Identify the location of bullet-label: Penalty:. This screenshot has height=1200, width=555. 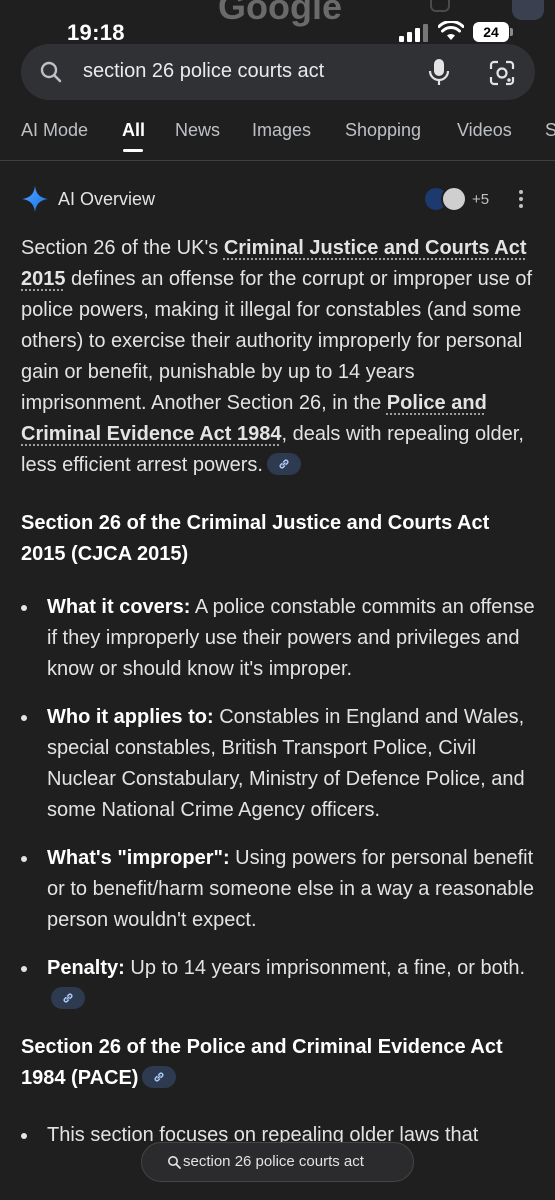
(86, 968).